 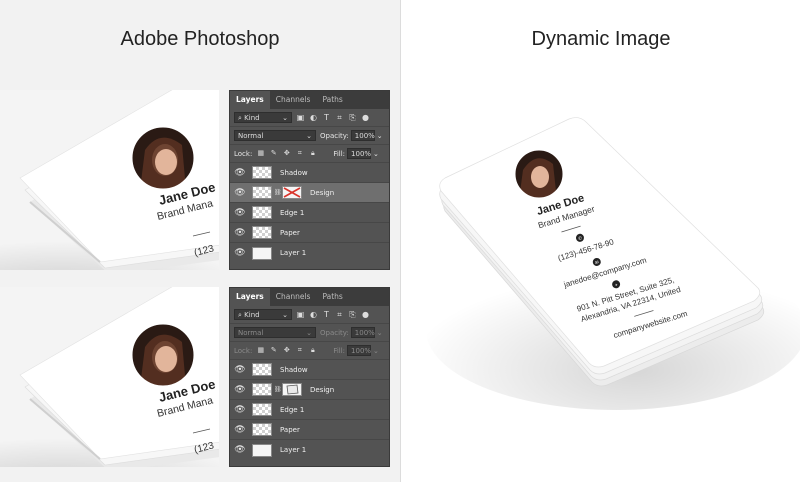 I want to click on photoshop-card-preview-top: Jane Doe Brand Mana (123, so click(x=109, y=180).